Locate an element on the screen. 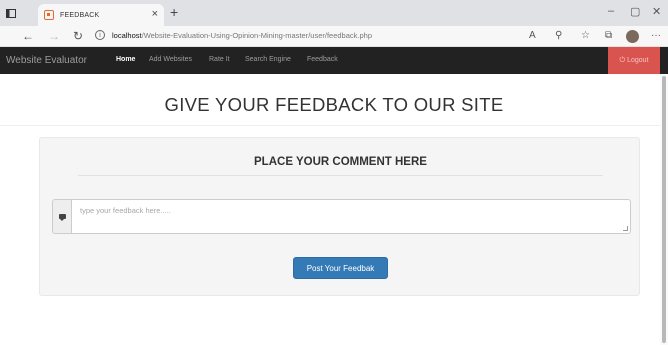  search-icon: ⚲ is located at coordinates (558, 35).